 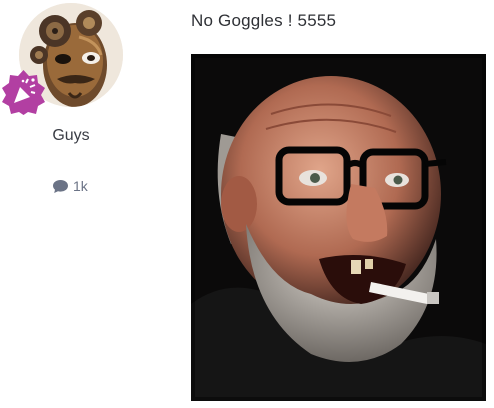 What do you see at coordinates (263, 21) in the screenshot?
I see `post-title: No Goggles ! 5555` at bounding box center [263, 21].